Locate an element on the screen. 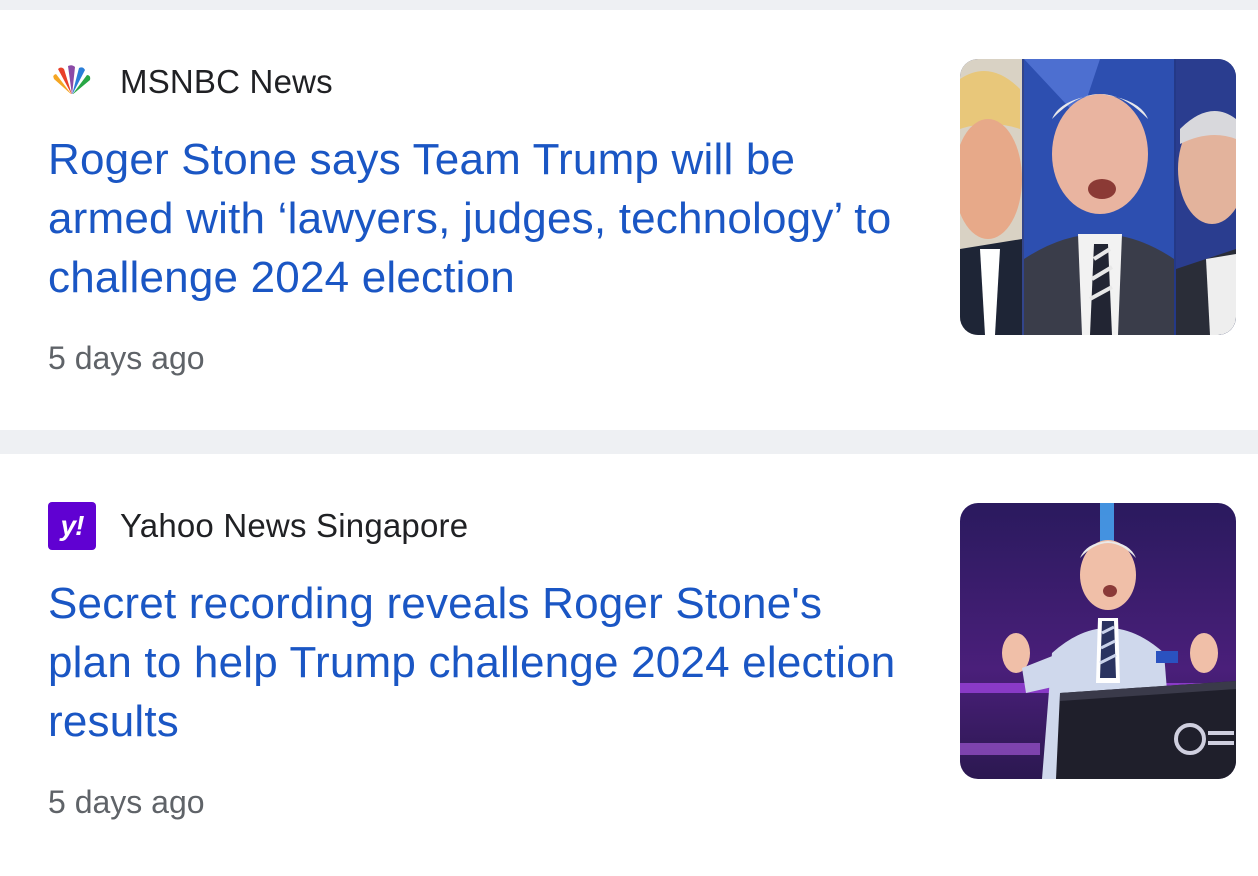  source-row: y! Yahoo News Singapore is located at coordinates (258, 526).